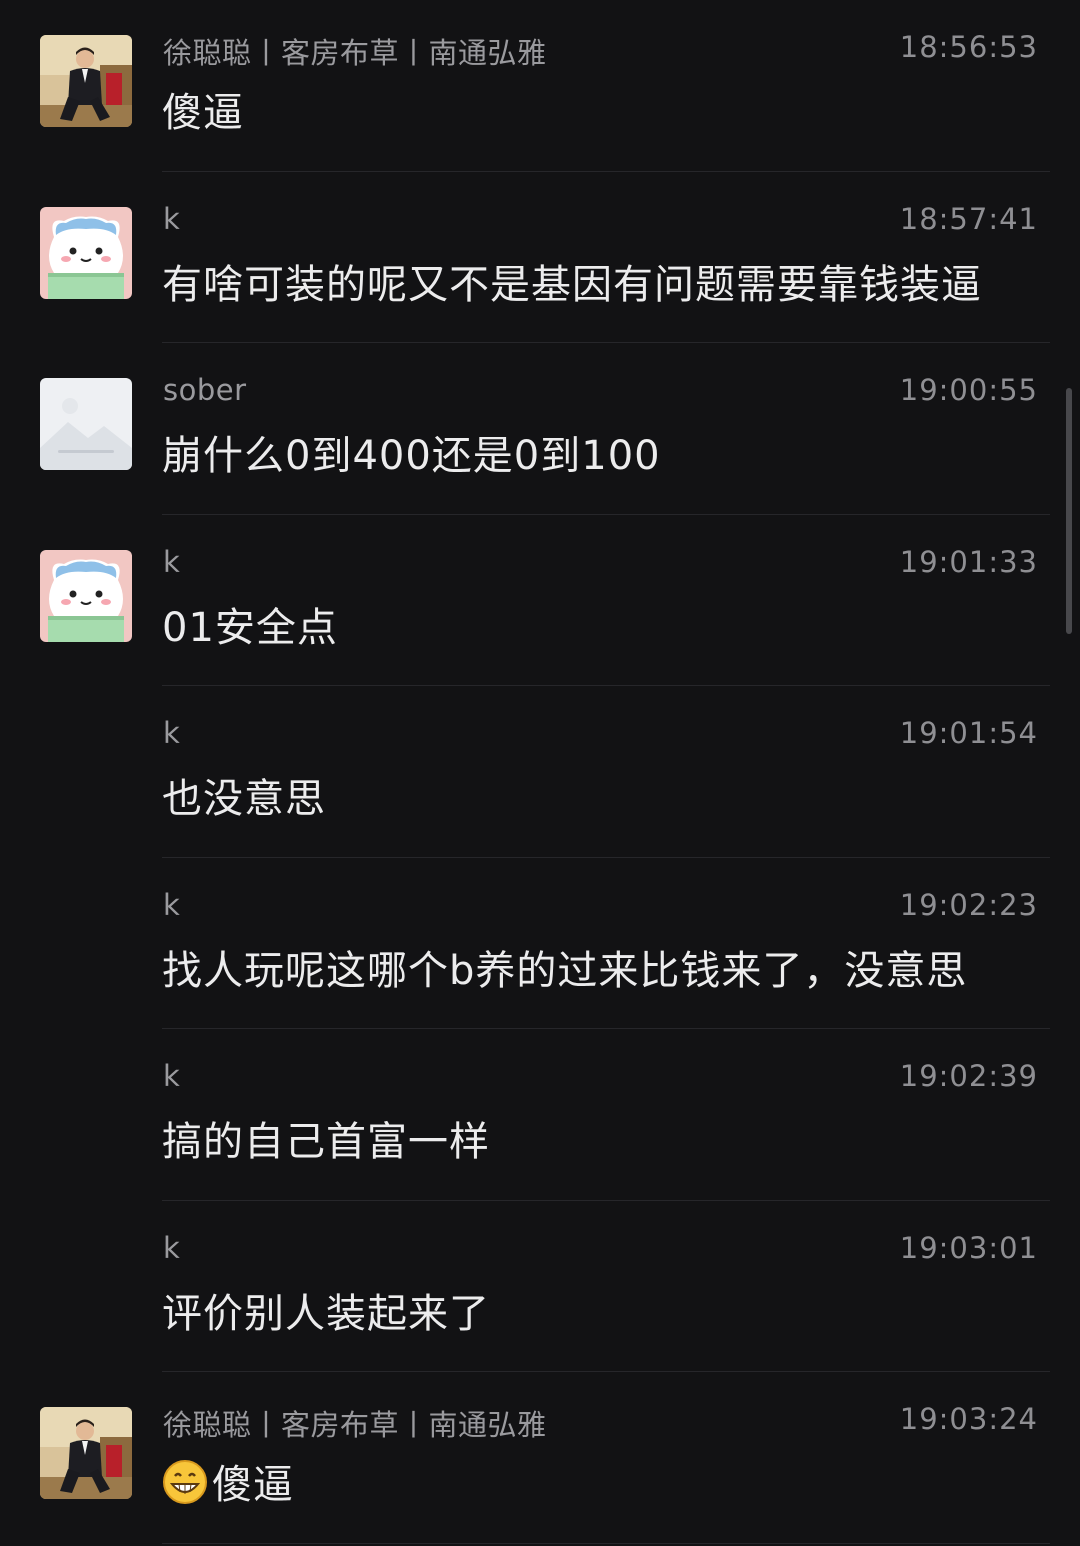  I want to click on message-text: 也没意思, so click(244, 799).